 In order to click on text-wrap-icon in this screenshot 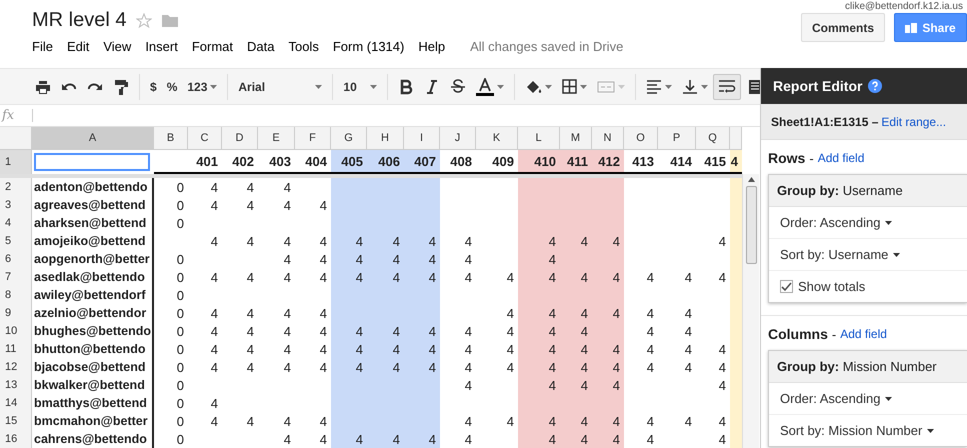, I will do `click(727, 86)`.